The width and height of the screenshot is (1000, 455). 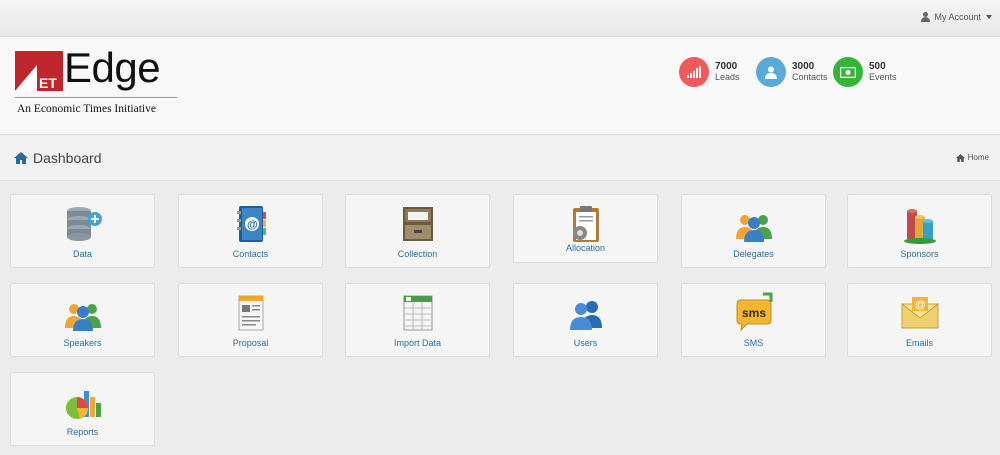 I want to click on money-icon, so click(x=848, y=72).